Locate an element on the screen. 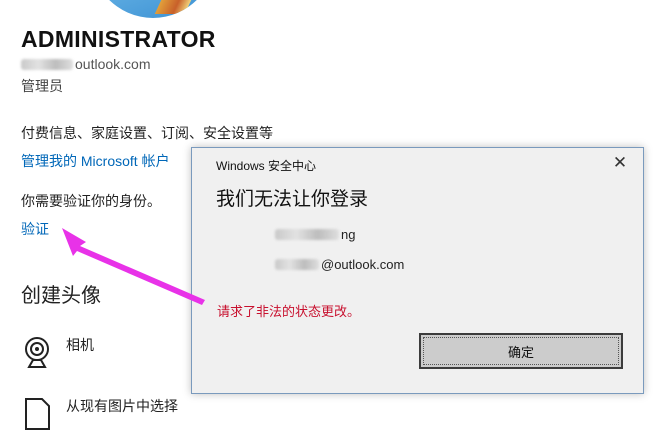  ok-button: 确定 is located at coordinates (521, 351).